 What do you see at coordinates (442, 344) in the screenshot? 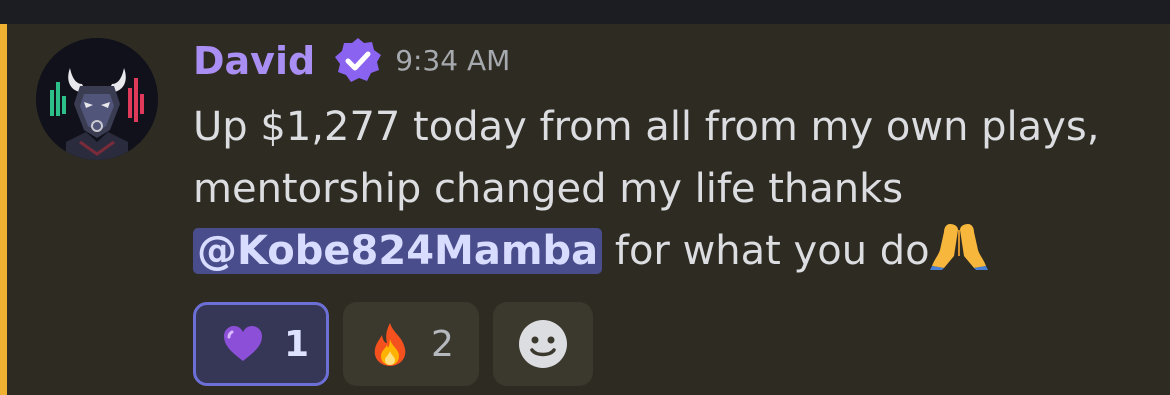
I see `reaction-count: 2` at bounding box center [442, 344].